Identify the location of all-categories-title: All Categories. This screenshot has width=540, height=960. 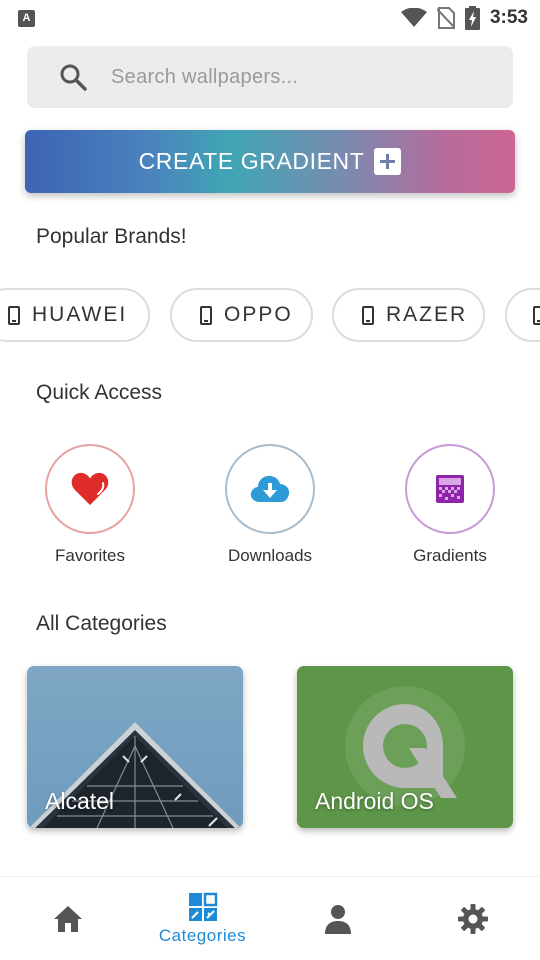
(101, 623).